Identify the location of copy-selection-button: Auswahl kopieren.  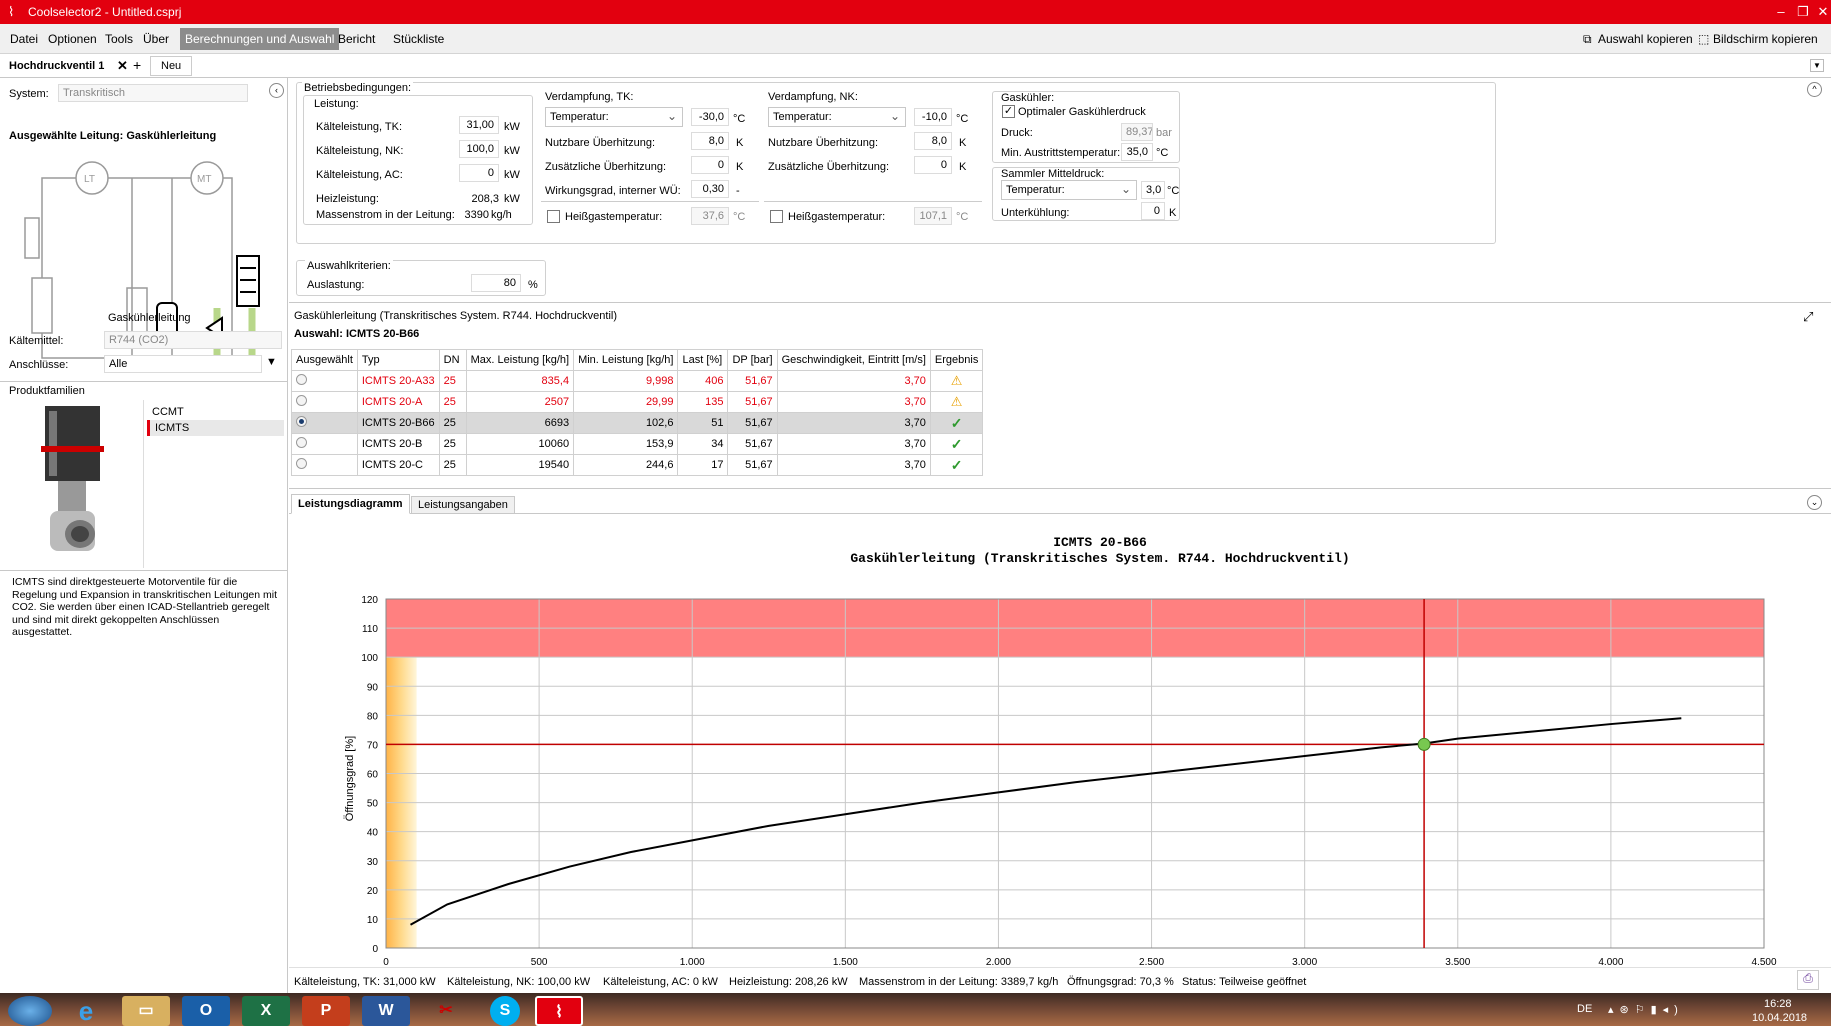
(1645, 39).